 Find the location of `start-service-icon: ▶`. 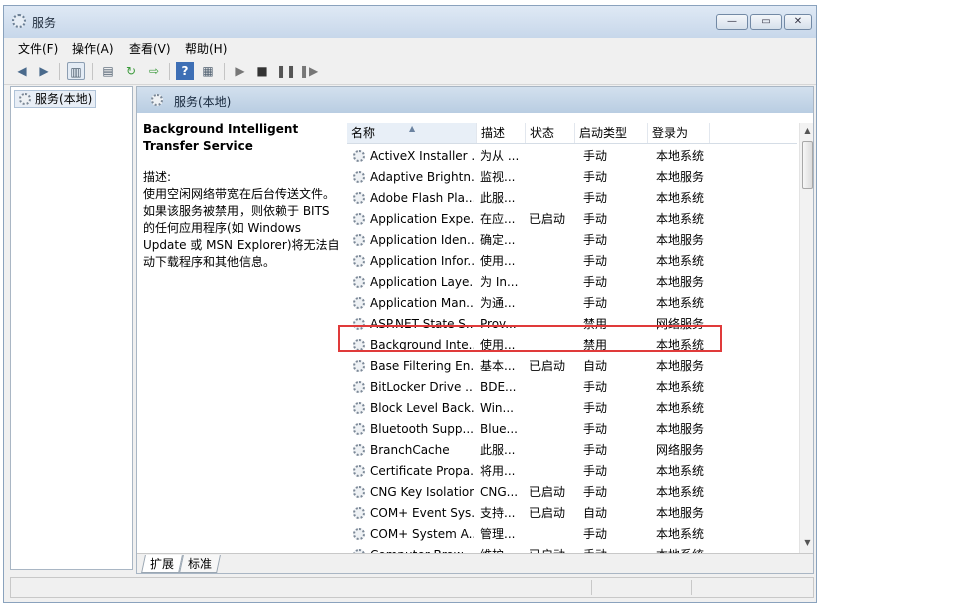

start-service-icon: ▶ is located at coordinates (240, 71).